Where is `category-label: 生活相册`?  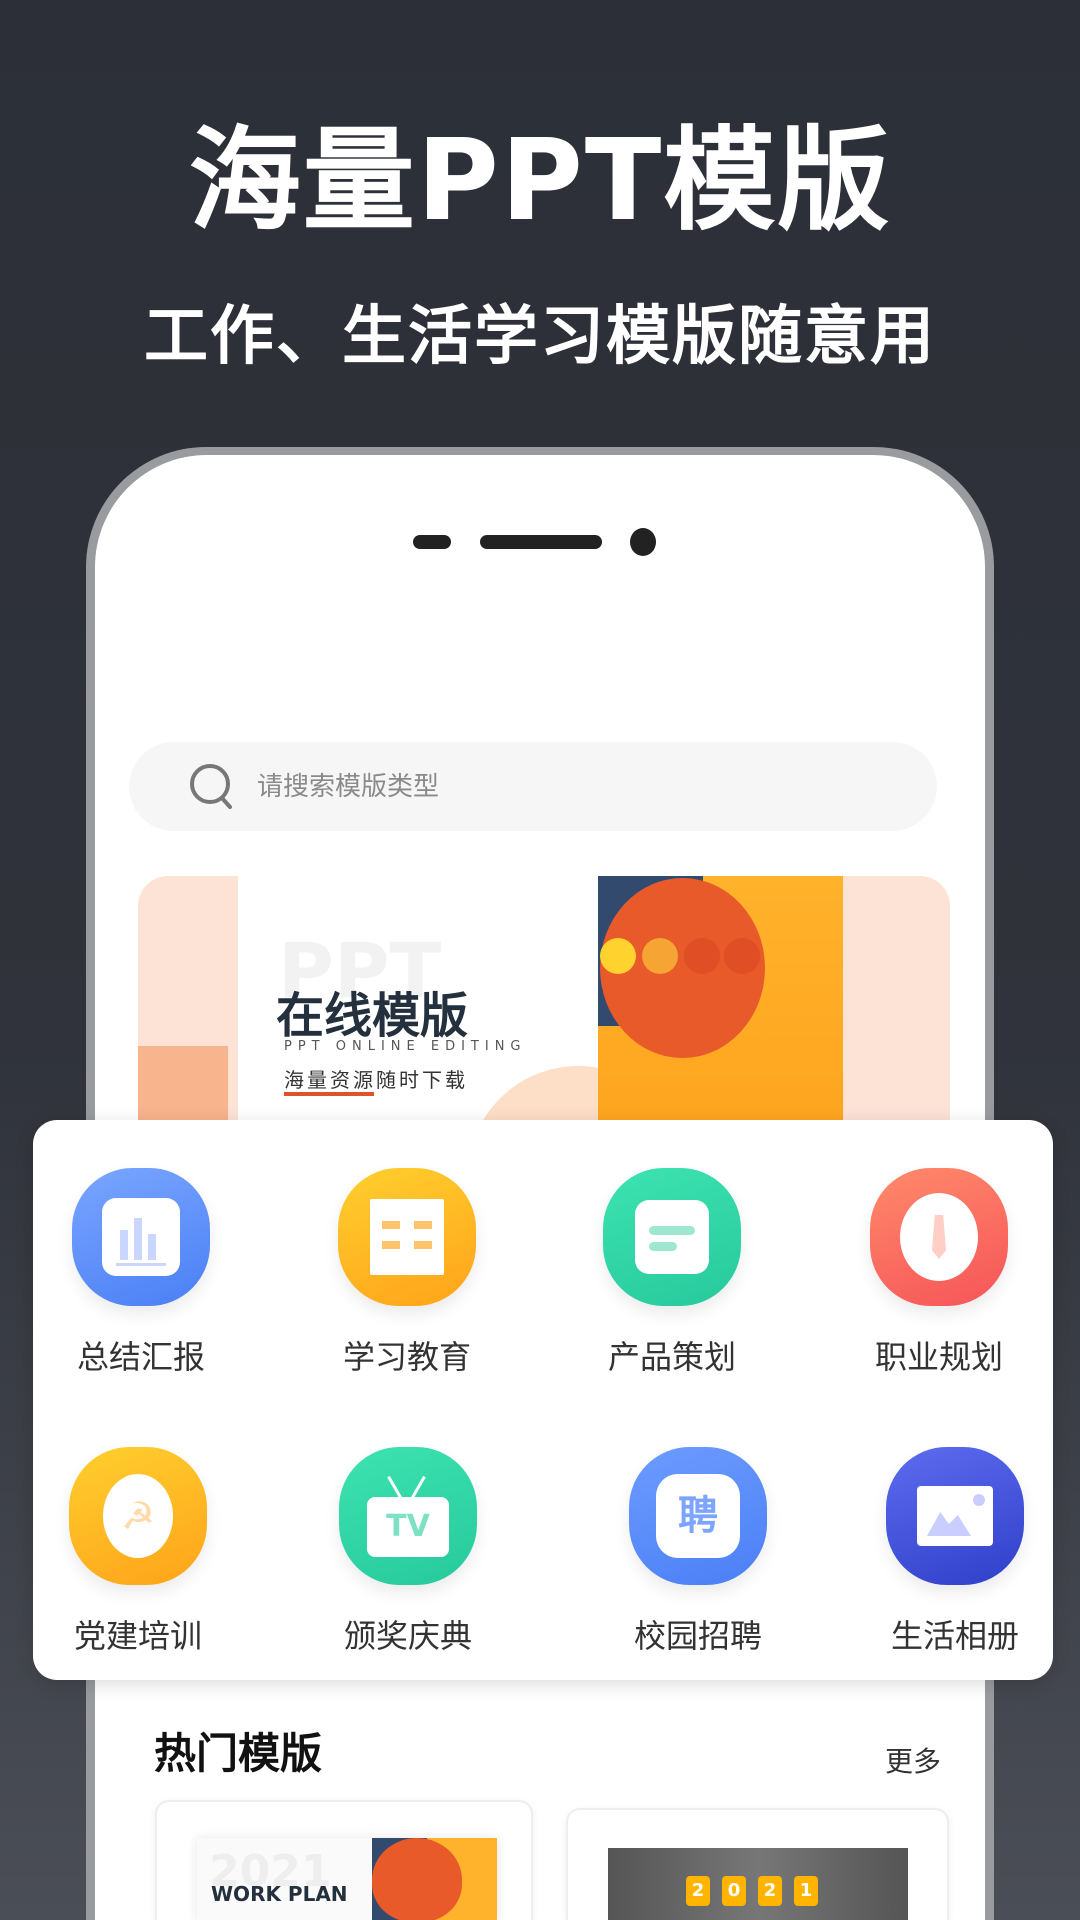
category-label: 生活相册 is located at coordinates (954, 1636).